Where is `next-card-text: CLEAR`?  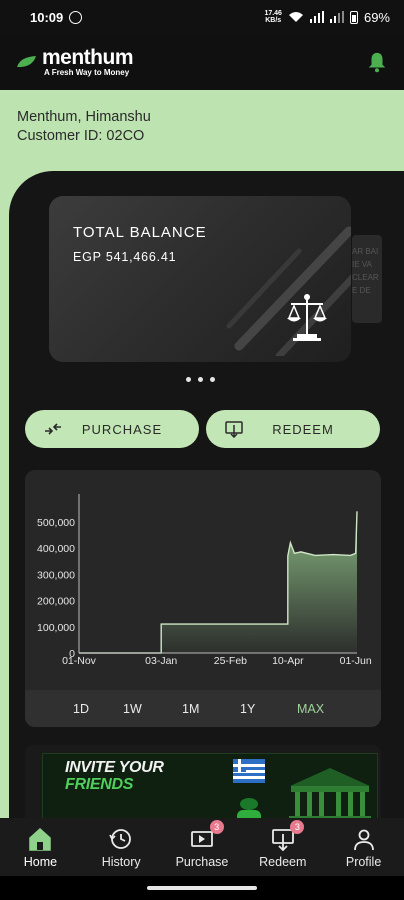
next-card-text: CLEAR is located at coordinates (365, 277).